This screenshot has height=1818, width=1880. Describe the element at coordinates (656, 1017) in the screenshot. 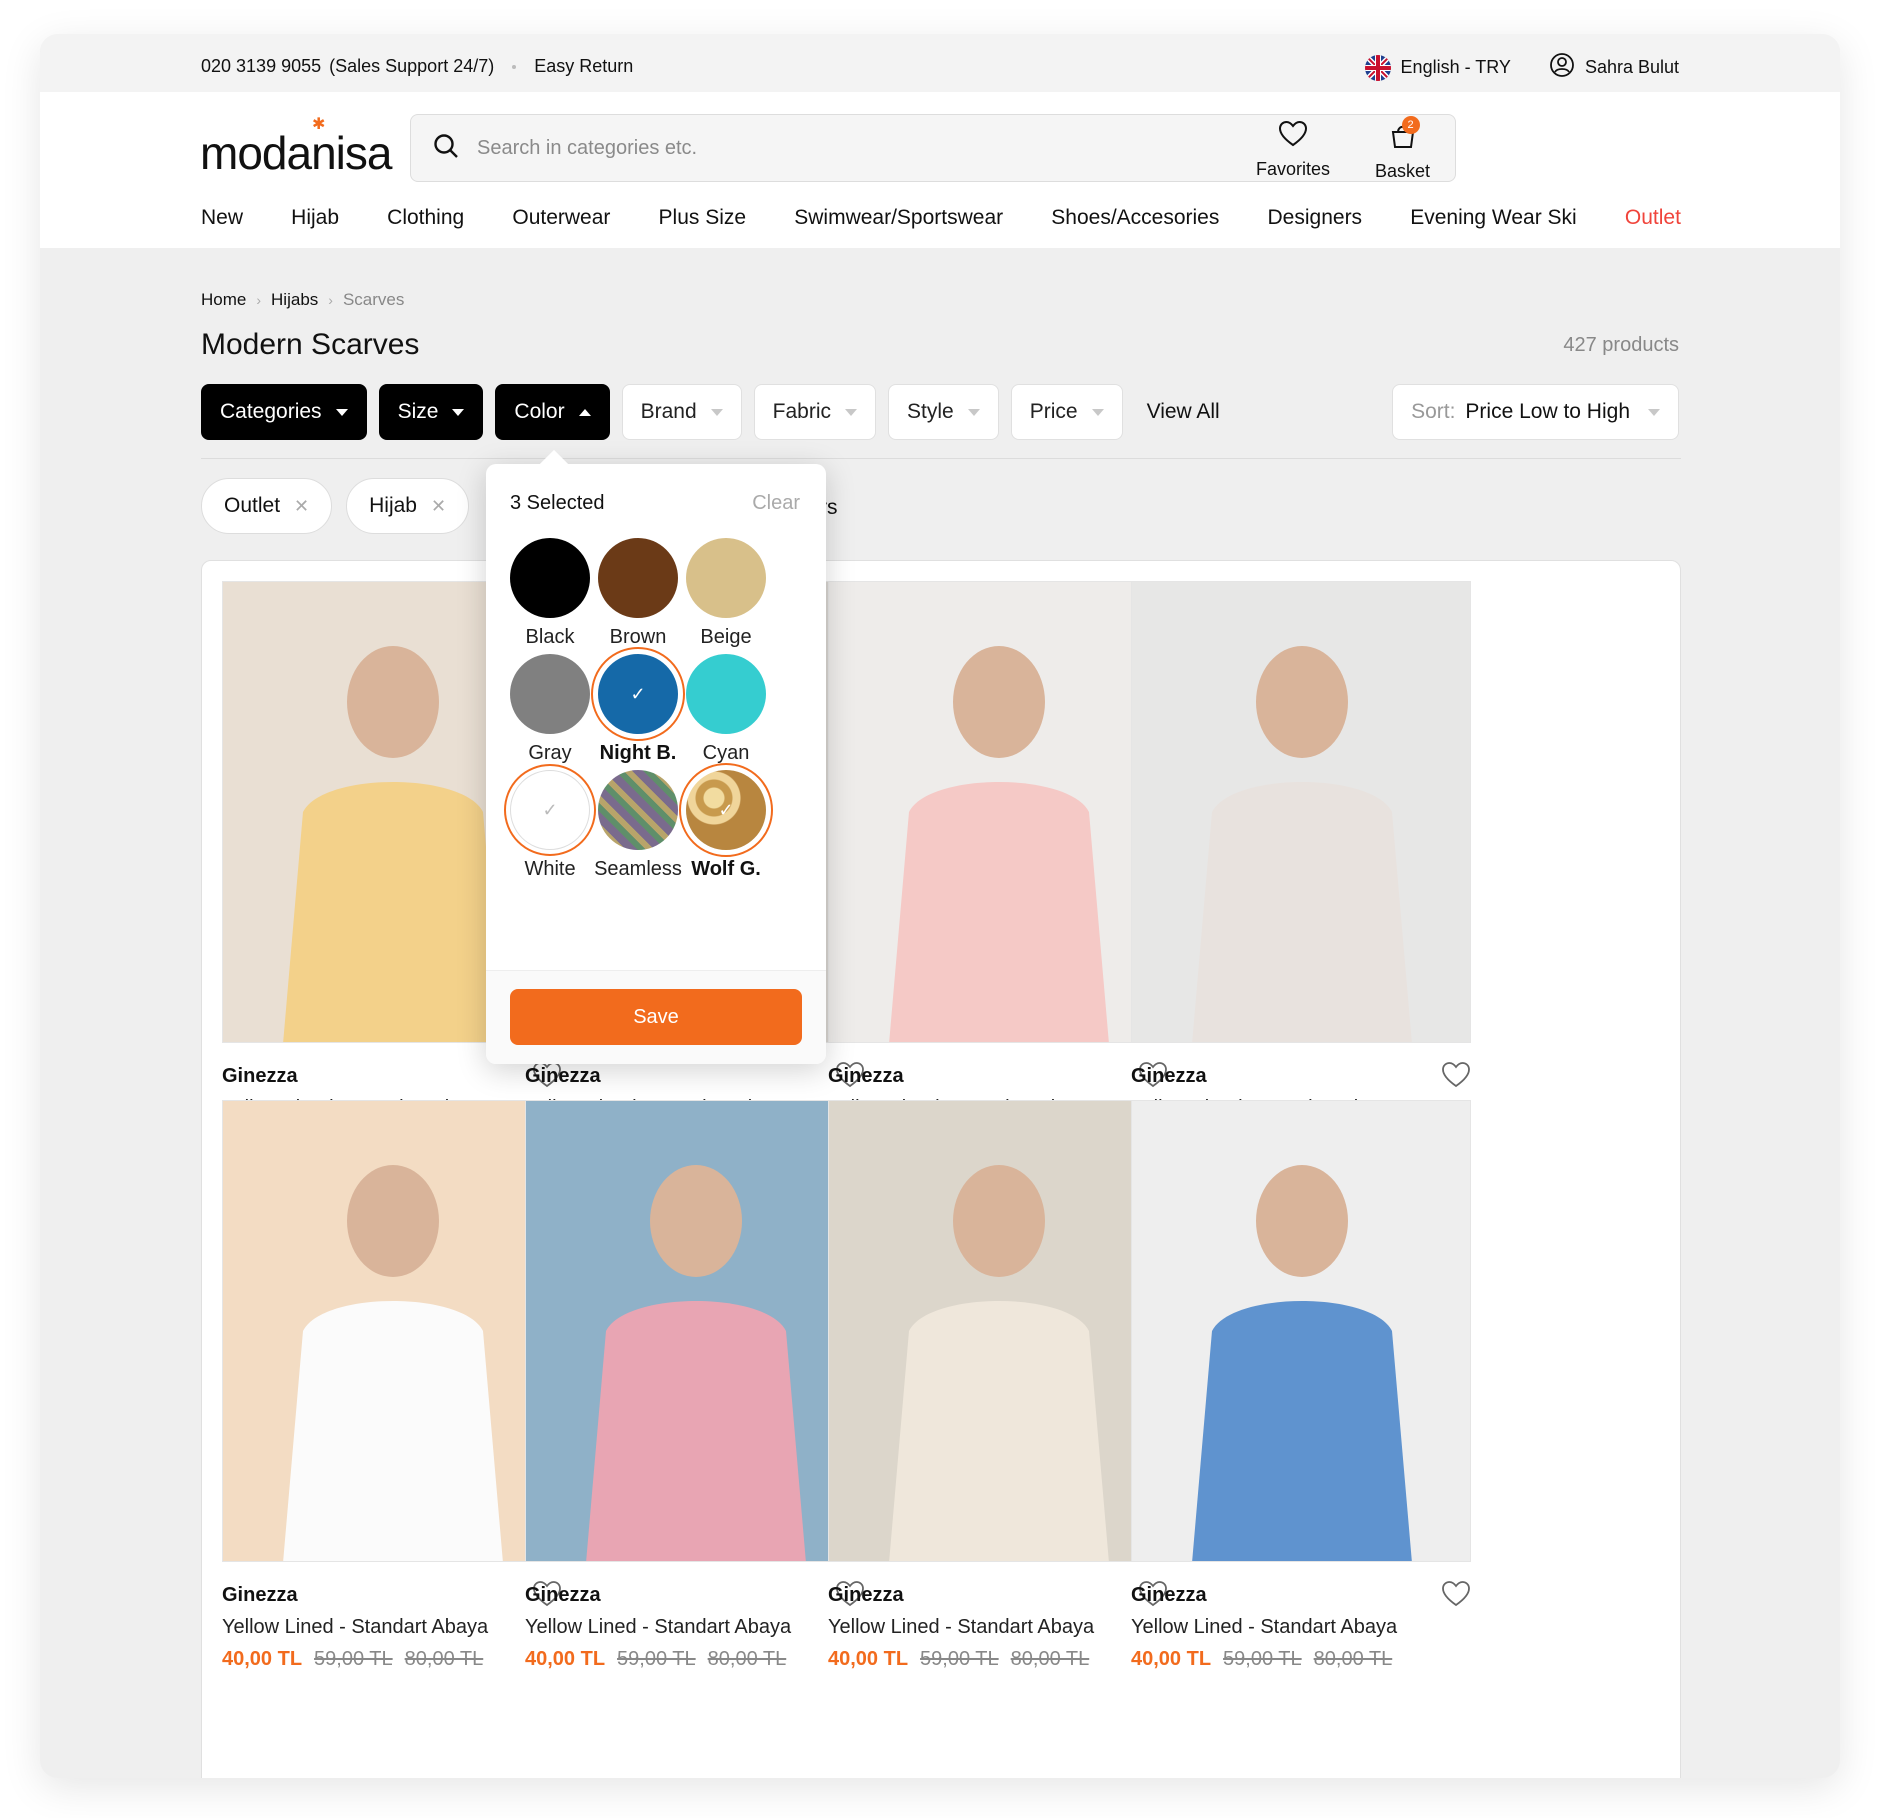

I see `save-button: Save` at that location.